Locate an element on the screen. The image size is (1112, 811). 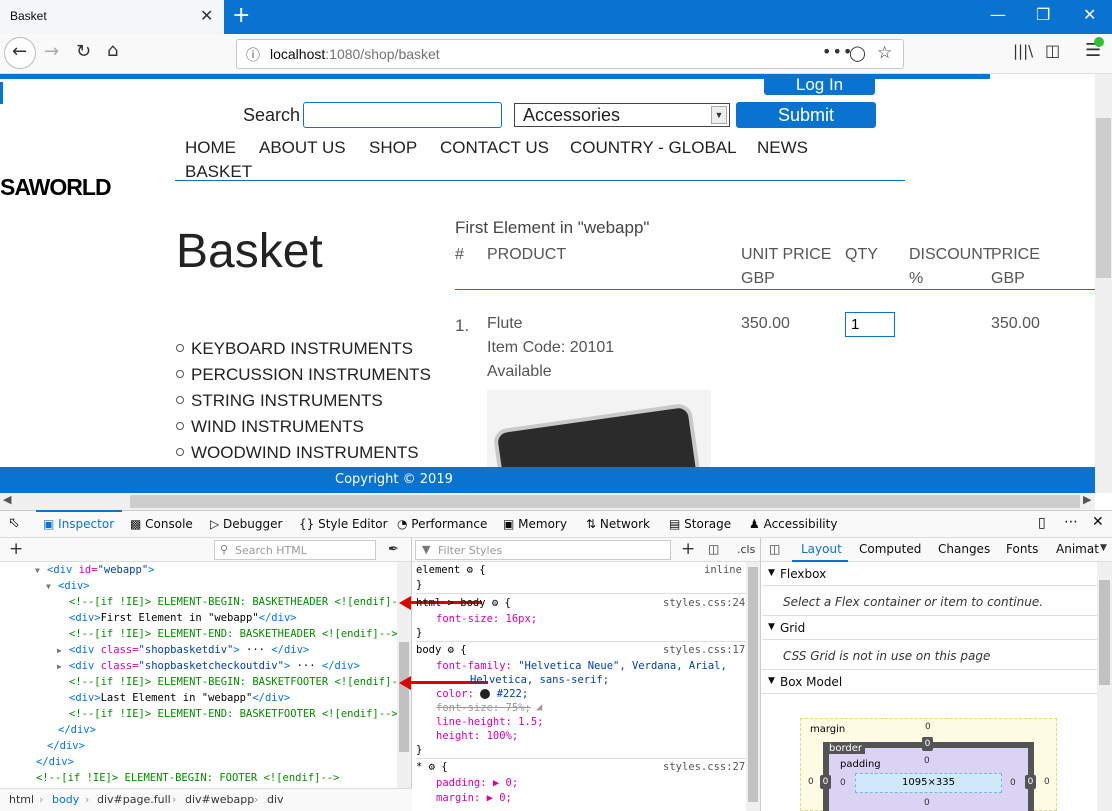
rules-scrollbar is located at coordinates (753, 686).